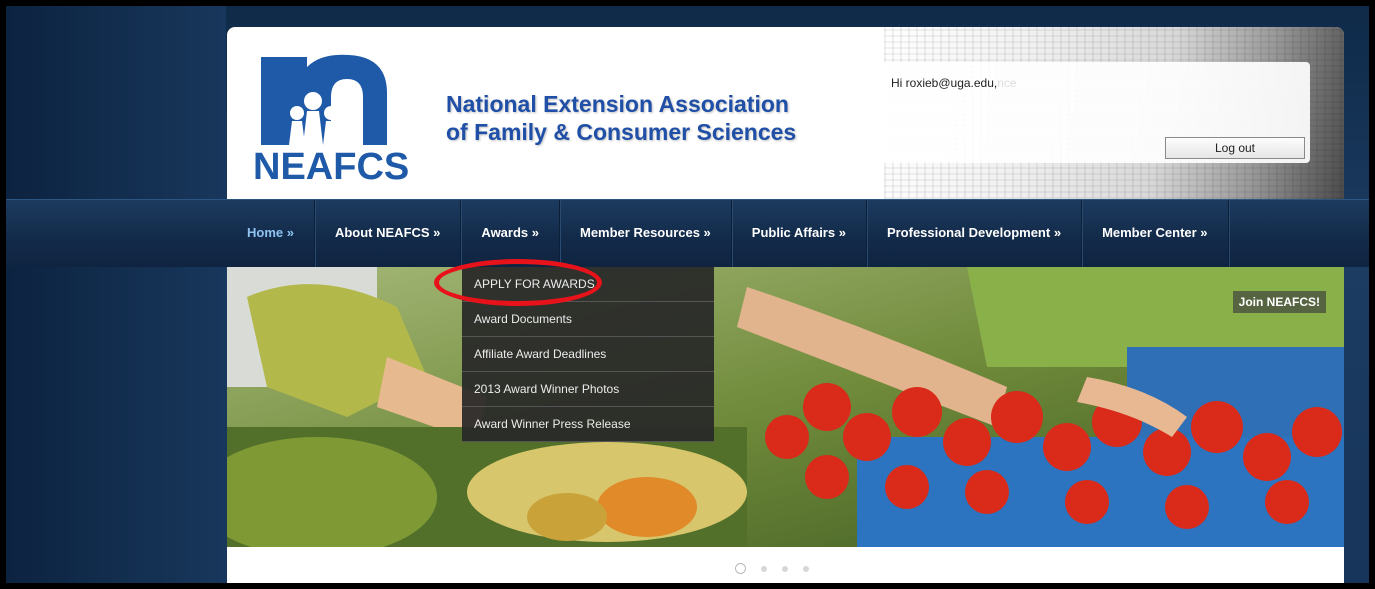 The image size is (1375, 589). What do you see at coordinates (388, 234) in the screenshot?
I see `nav-item-about: About NEAFCS »` at bounding box center [388, 234].